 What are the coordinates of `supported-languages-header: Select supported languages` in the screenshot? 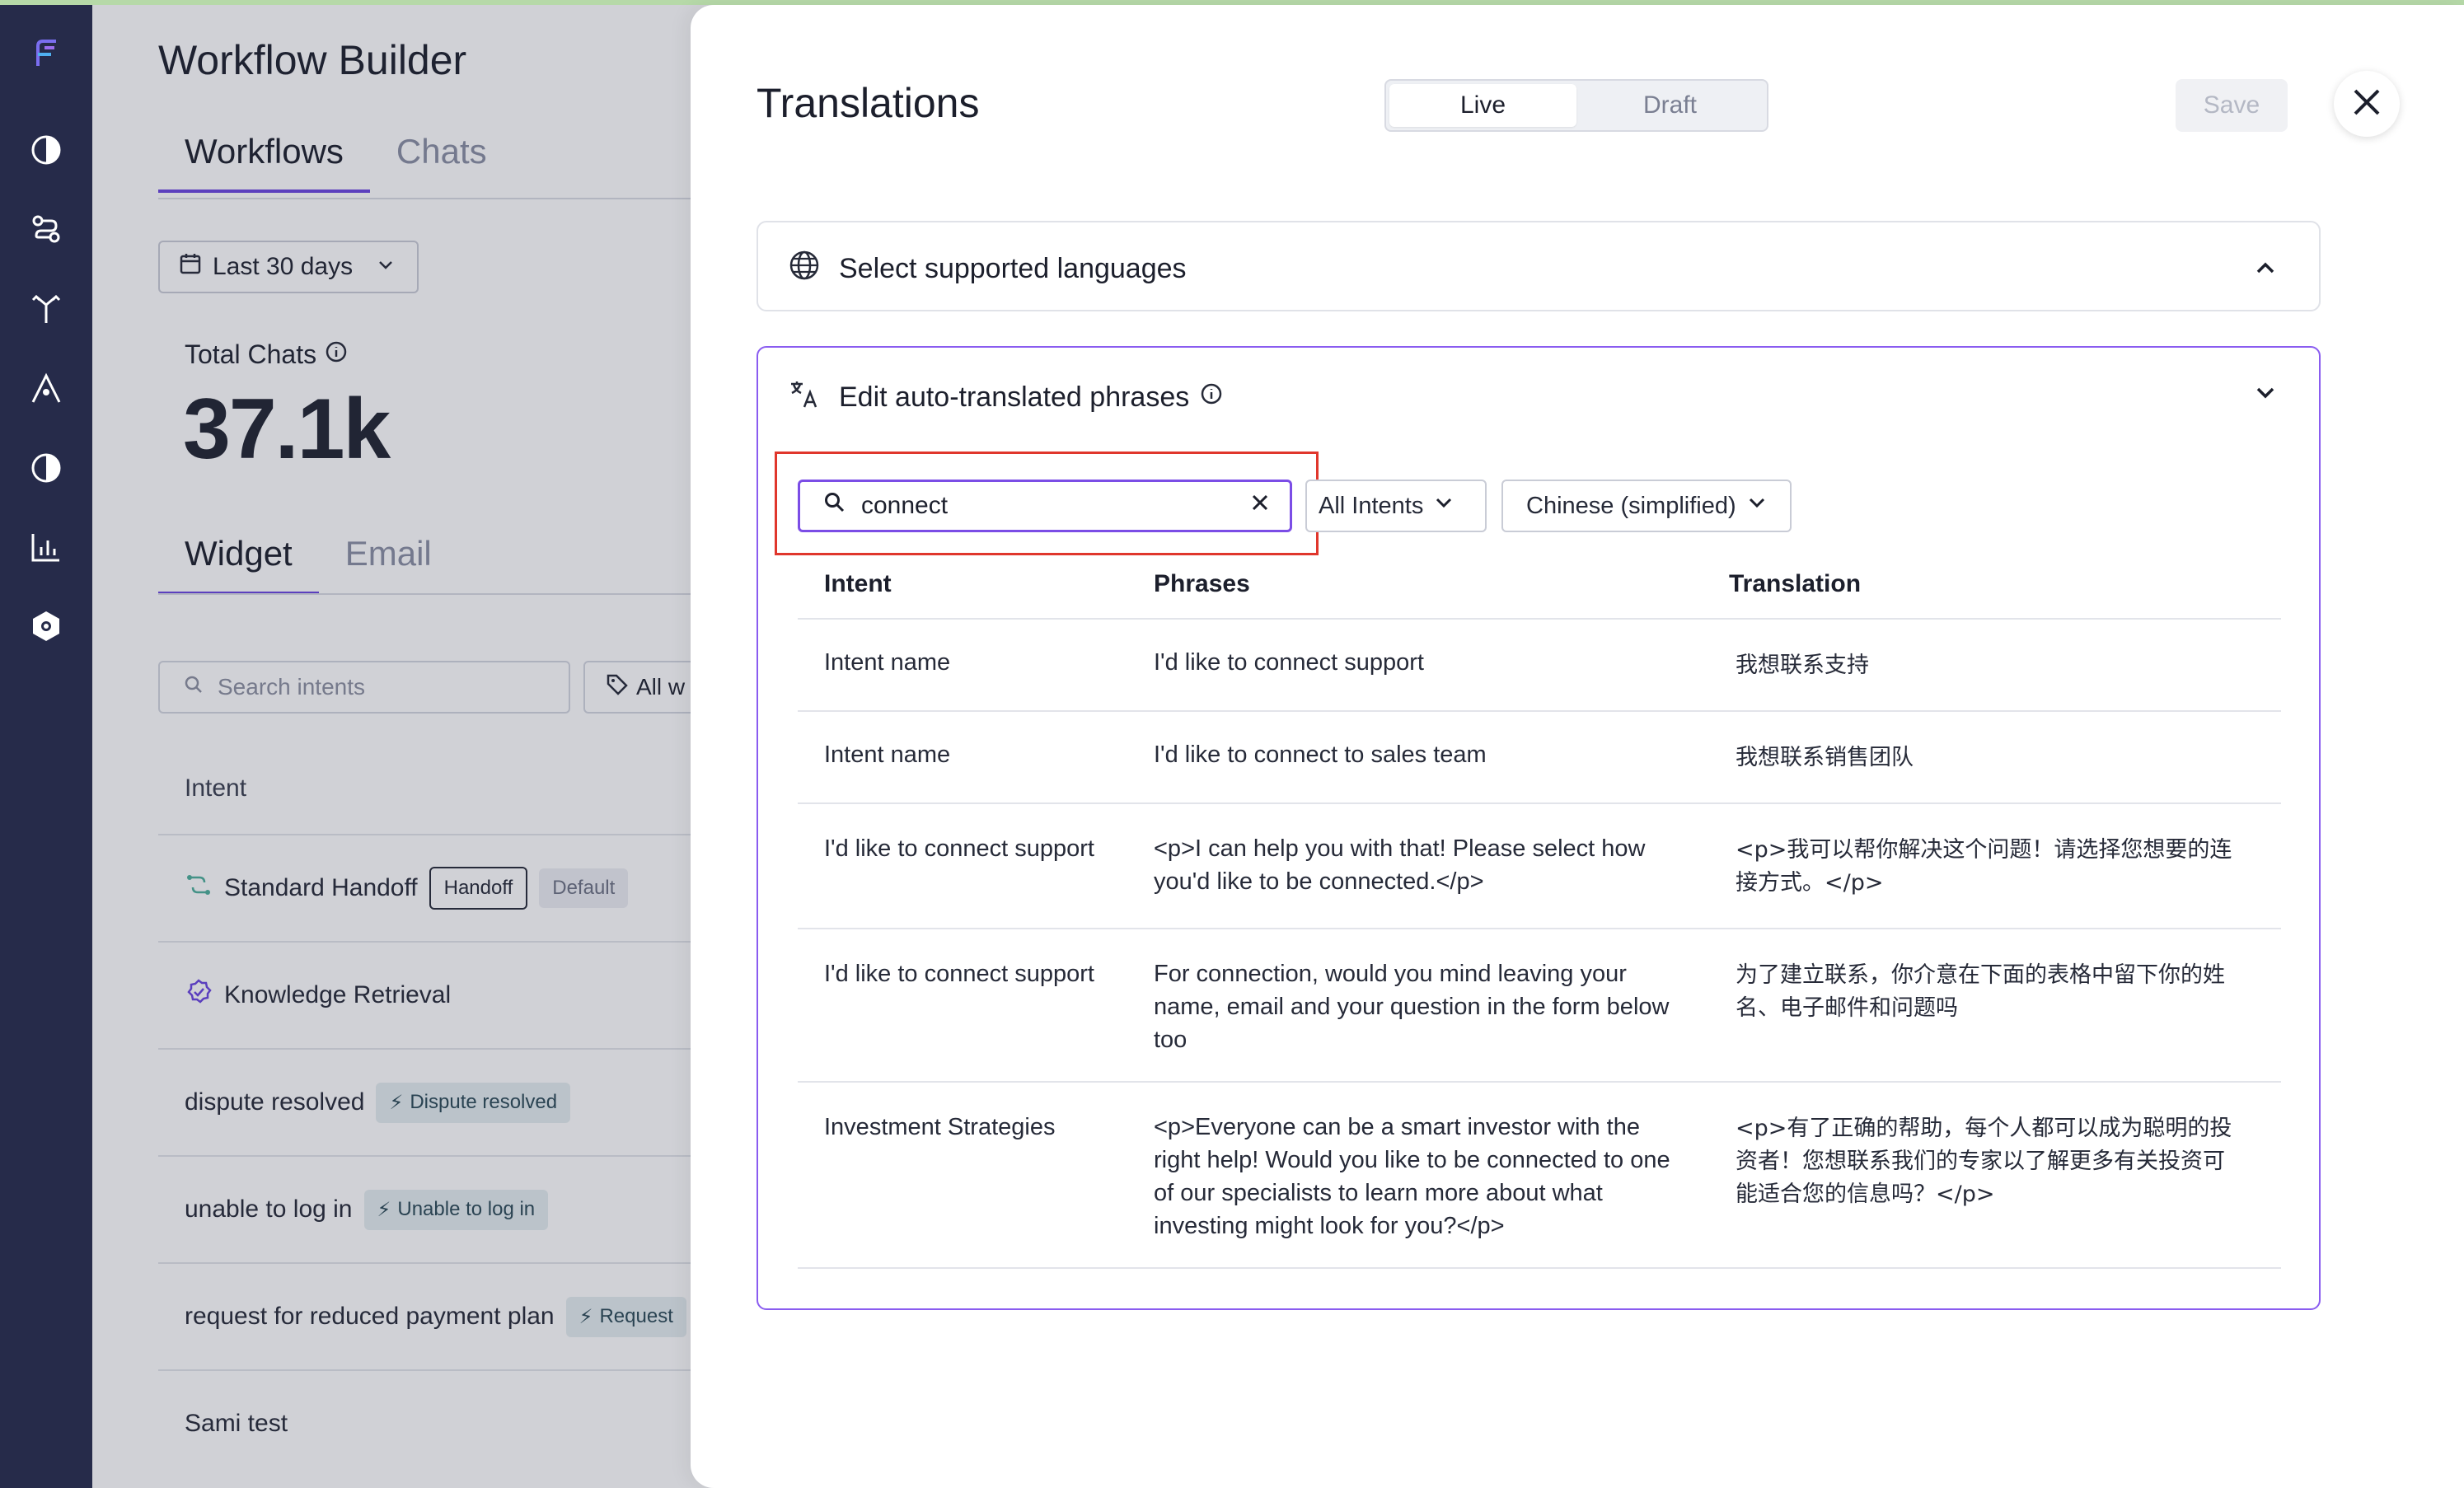 It's located at (988, 269).